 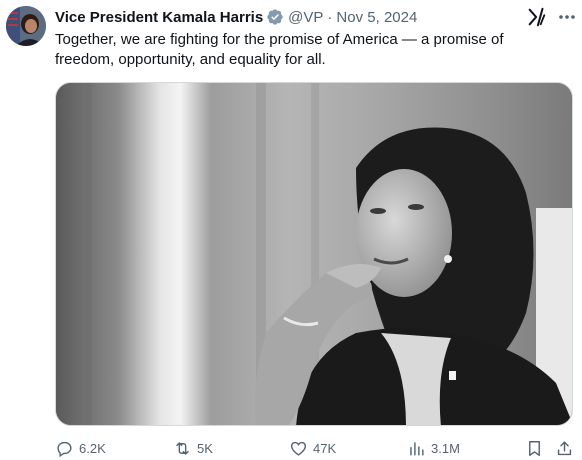 I want to click on more-icon, so click(x=567, y=17).